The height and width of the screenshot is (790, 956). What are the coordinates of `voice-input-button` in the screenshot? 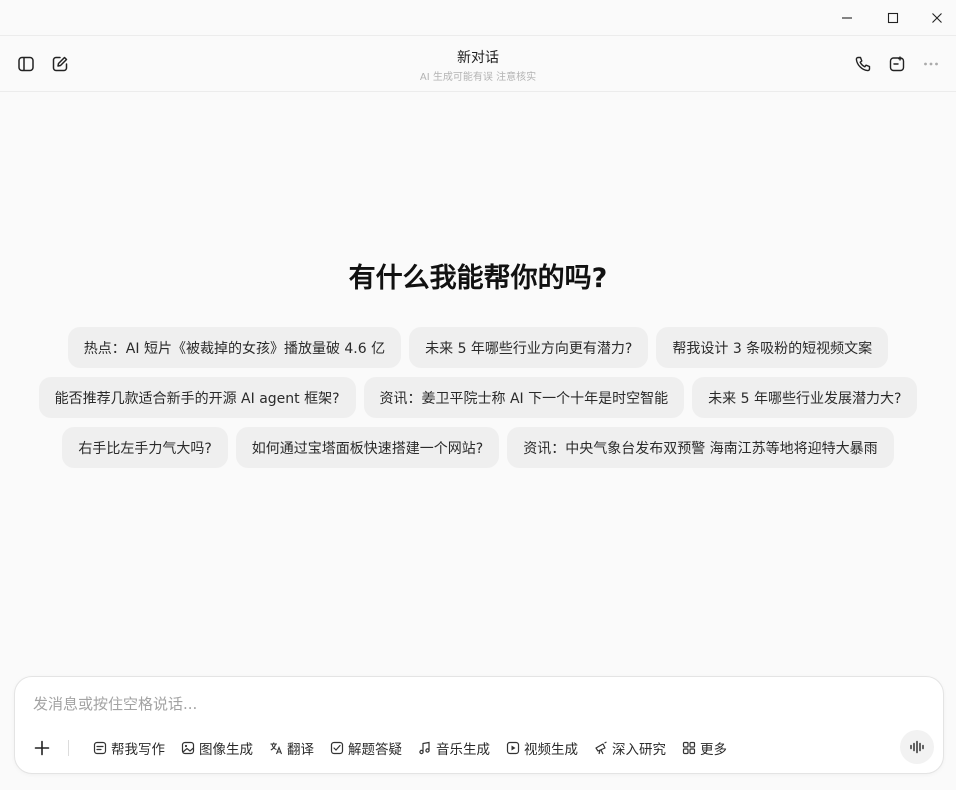 It's located at (917, 747).